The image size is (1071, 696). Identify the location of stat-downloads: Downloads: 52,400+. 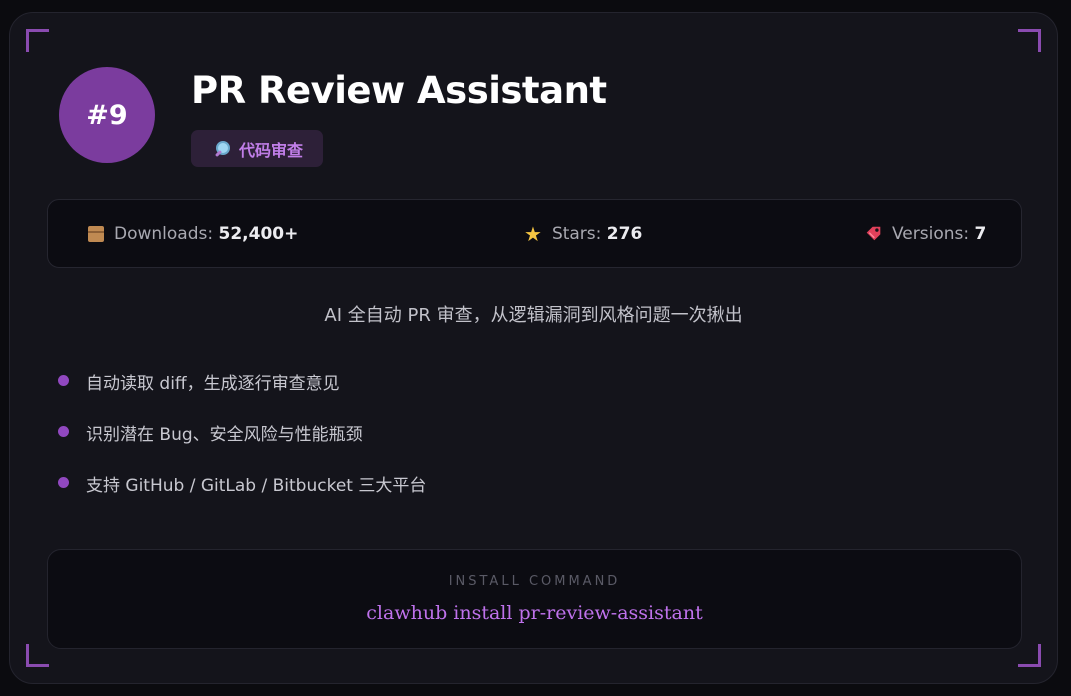
(193, 233).